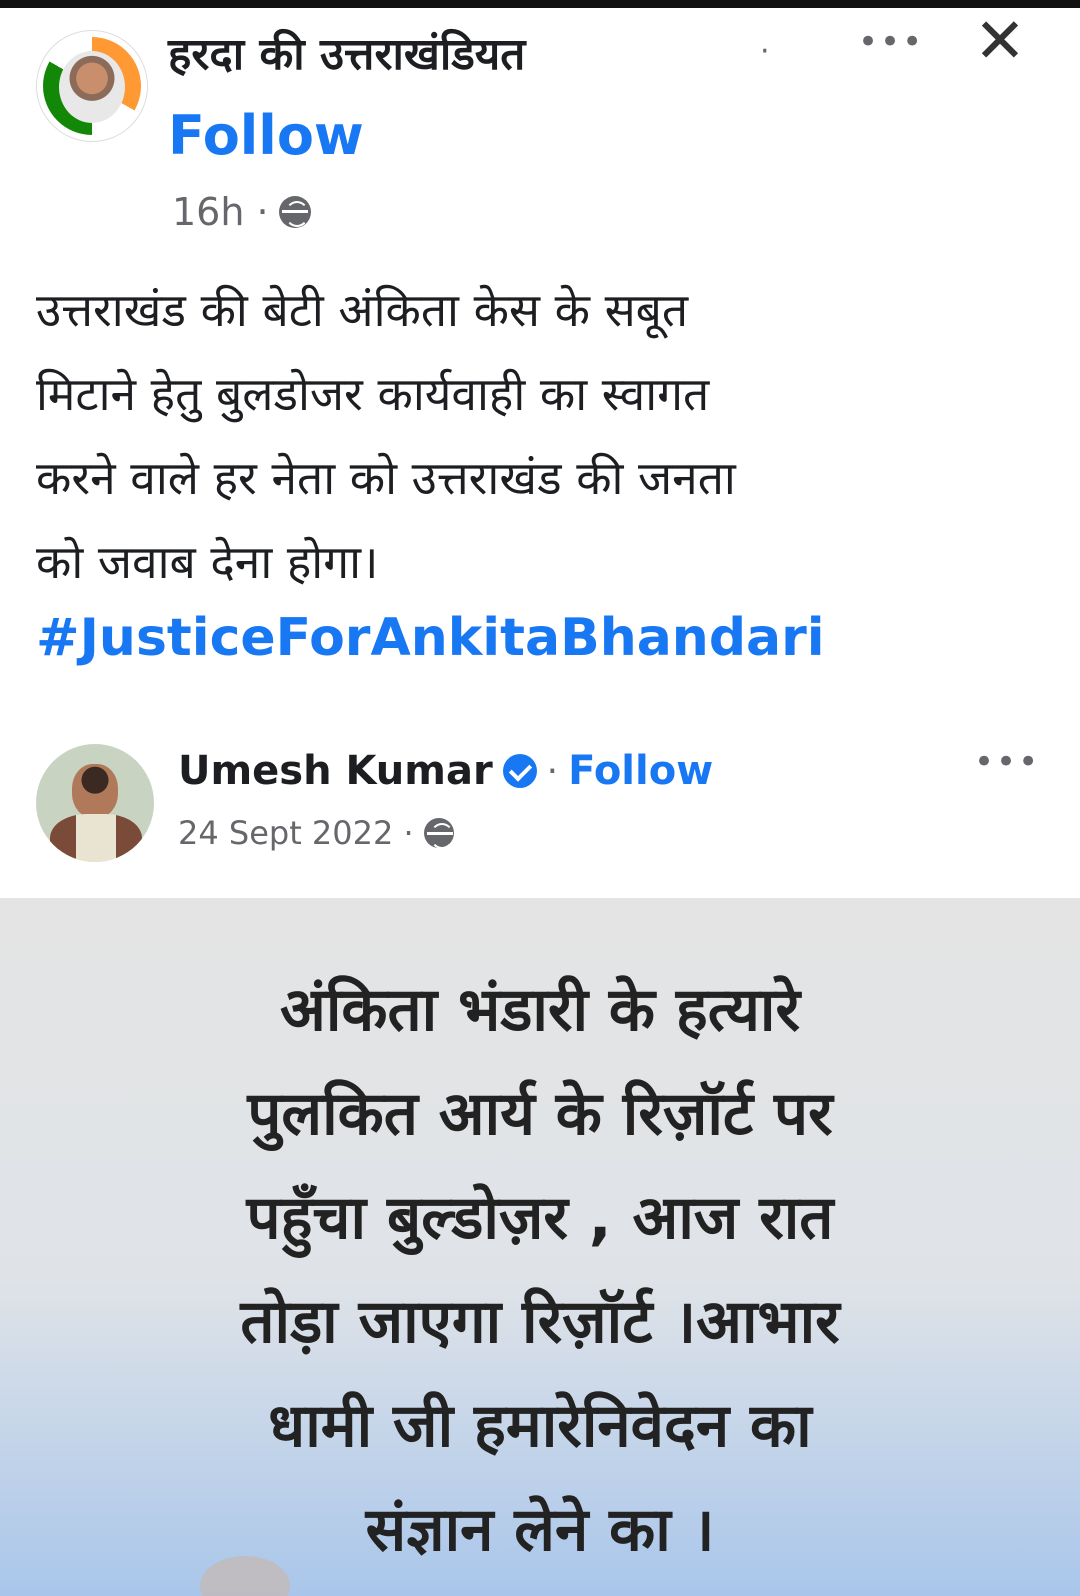 Image resolution: width=1080 pixels, height=1596 pixels. What do you see at coordinates (430, 638) in the screenshot?
I see `hashtag-link: #JusticeForAnkitaBhandari` at bounding box center [430, 638].